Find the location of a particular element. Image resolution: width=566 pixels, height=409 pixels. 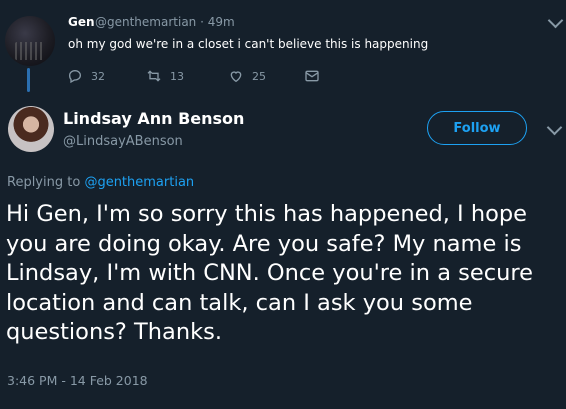

follow-button: Follow is located at coordinates (477, 128).